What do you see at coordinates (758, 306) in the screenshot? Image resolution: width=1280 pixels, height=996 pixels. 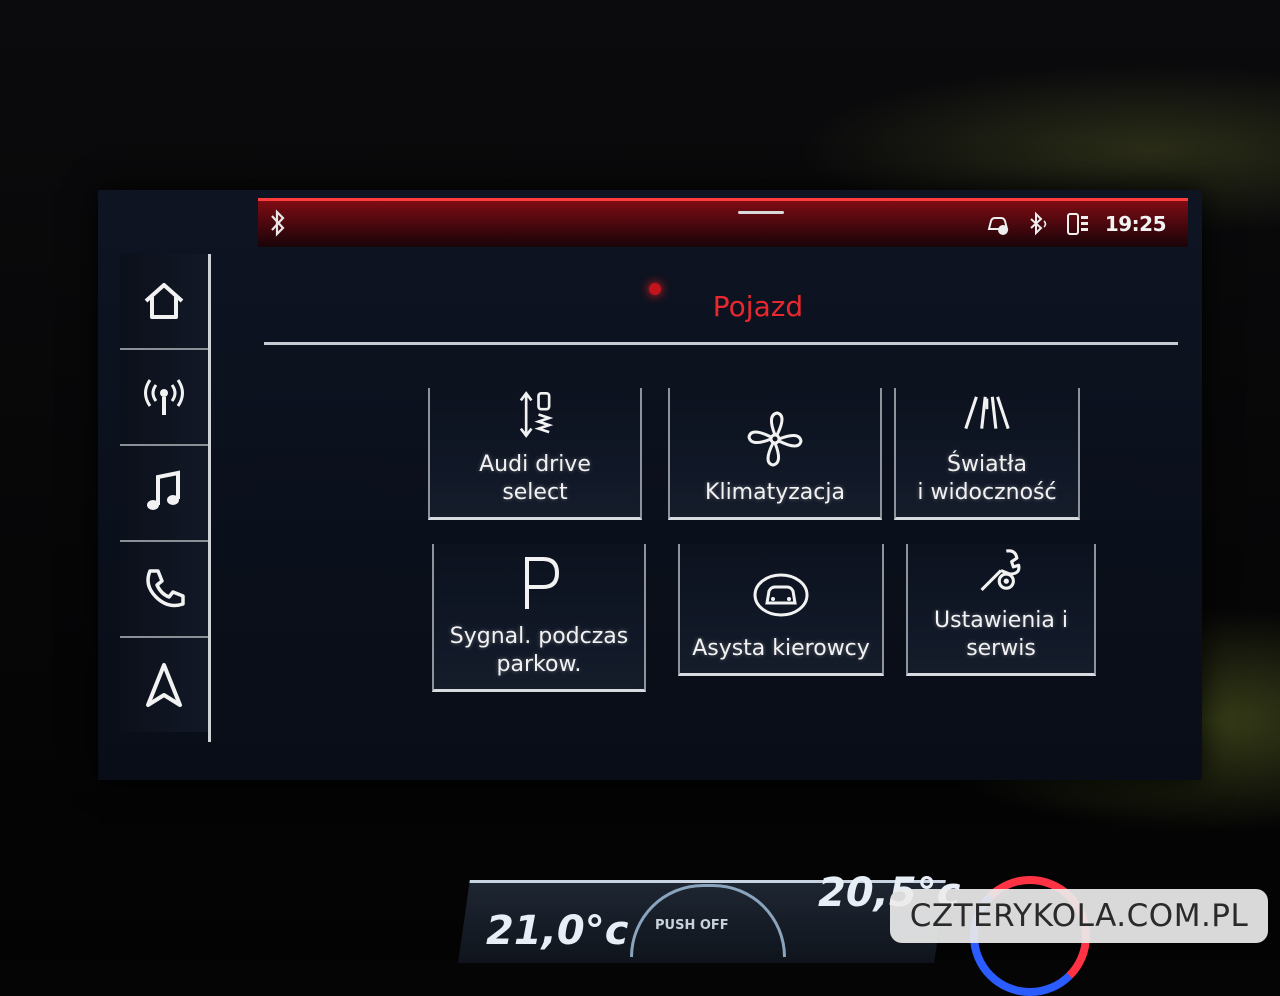 I see `page-title: Pojazd` at bounding box center [758, 306].